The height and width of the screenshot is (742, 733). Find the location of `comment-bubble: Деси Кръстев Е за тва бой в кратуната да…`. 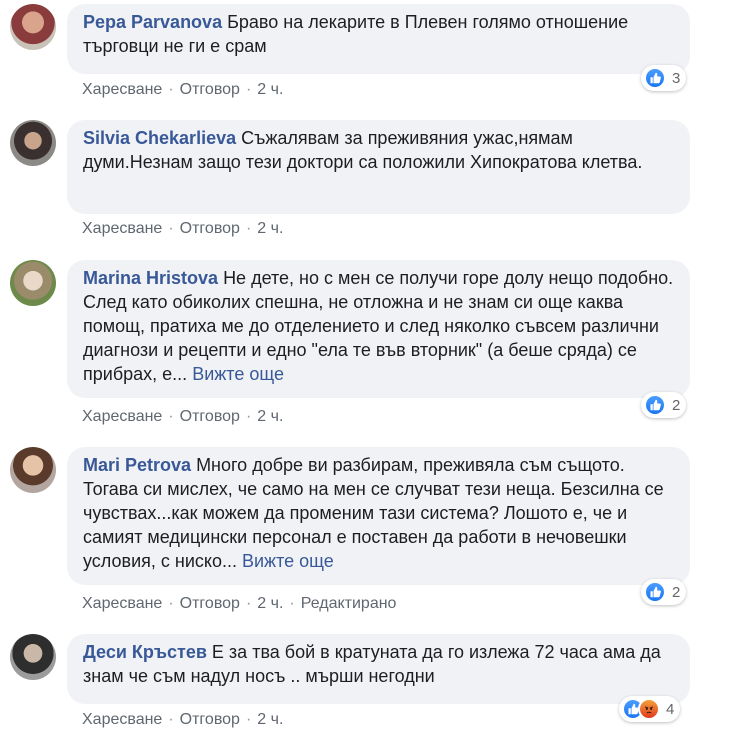

comment-bubble: Деси Кръстев Е за тва бой в кратуната да… is located at coordinates (378, 669).